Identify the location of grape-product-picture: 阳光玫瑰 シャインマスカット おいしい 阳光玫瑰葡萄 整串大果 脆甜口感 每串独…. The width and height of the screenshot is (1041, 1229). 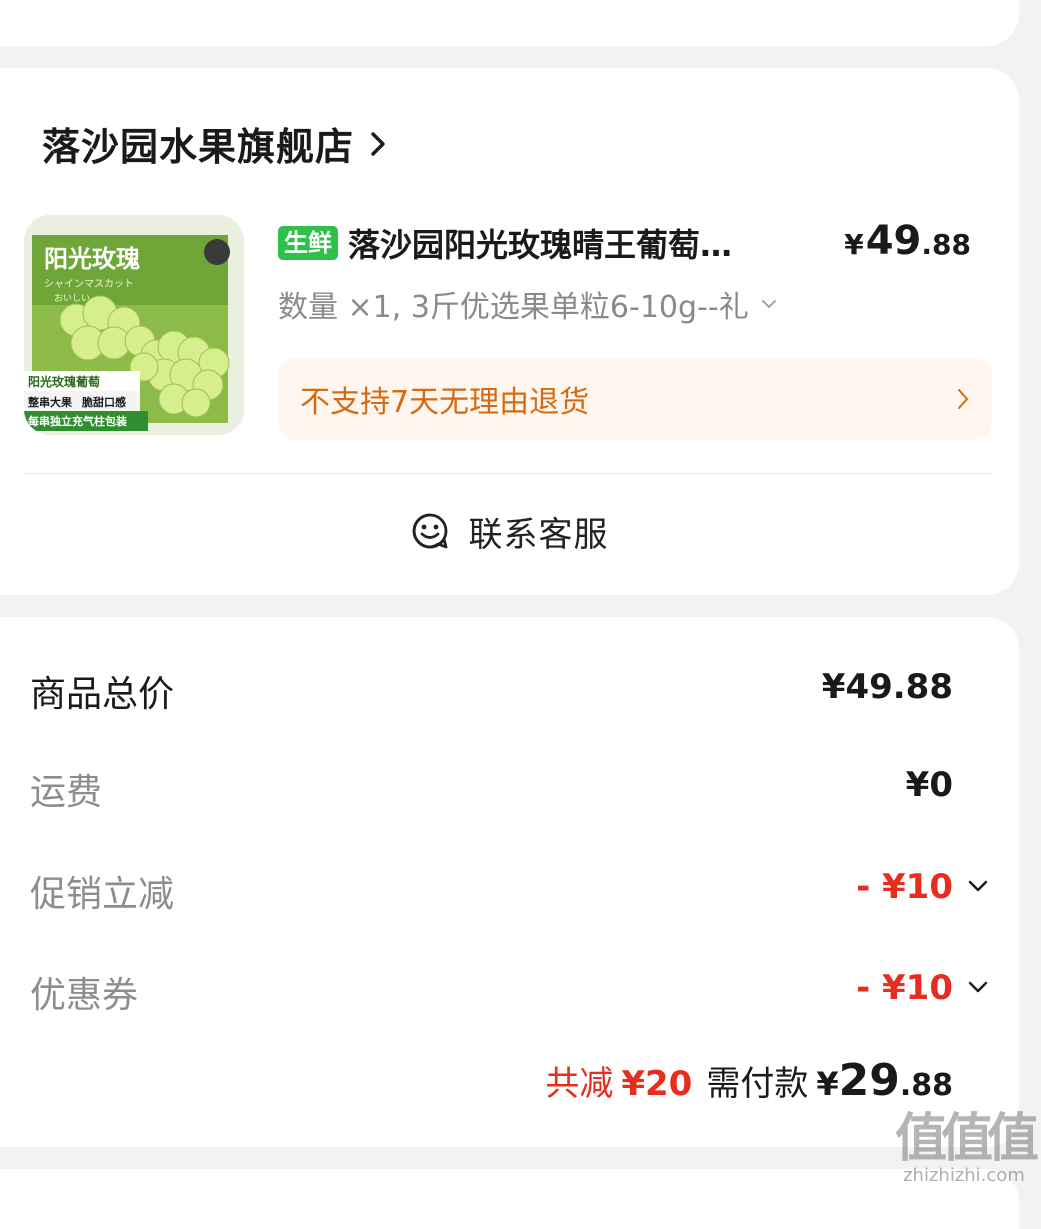
(134, 325).